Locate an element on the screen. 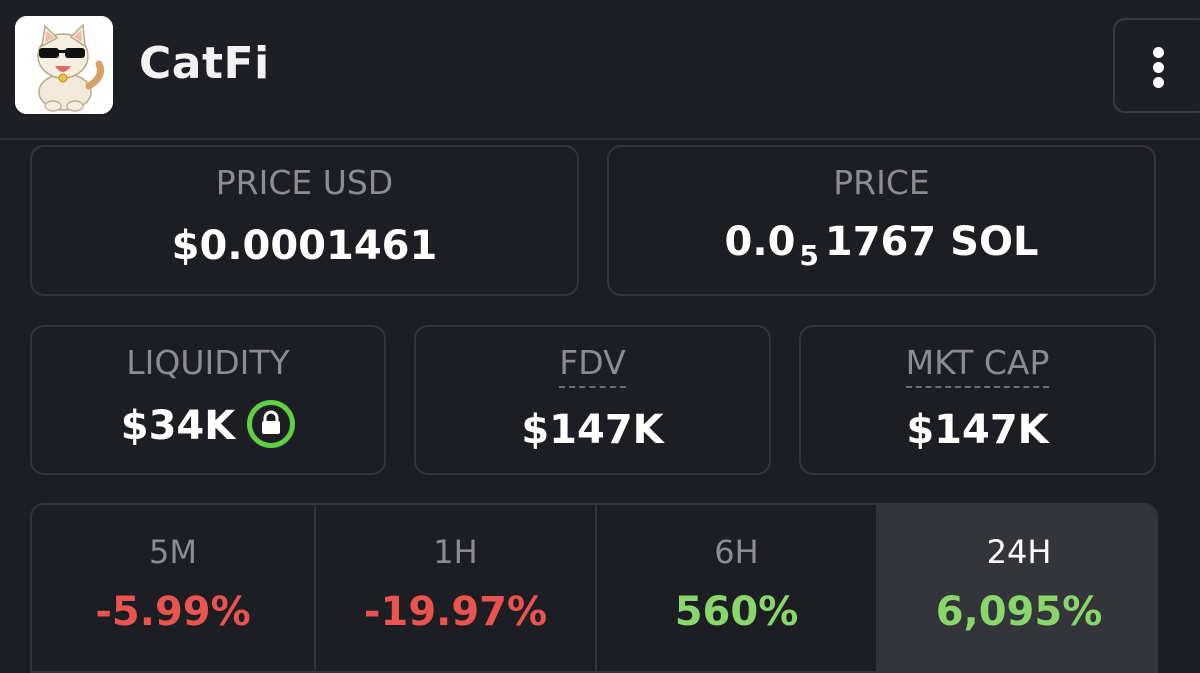 This screenshot has width=1200, height=673. mkt-cap-label-wrap: MKT CAP is located at coordinates (977, 365).